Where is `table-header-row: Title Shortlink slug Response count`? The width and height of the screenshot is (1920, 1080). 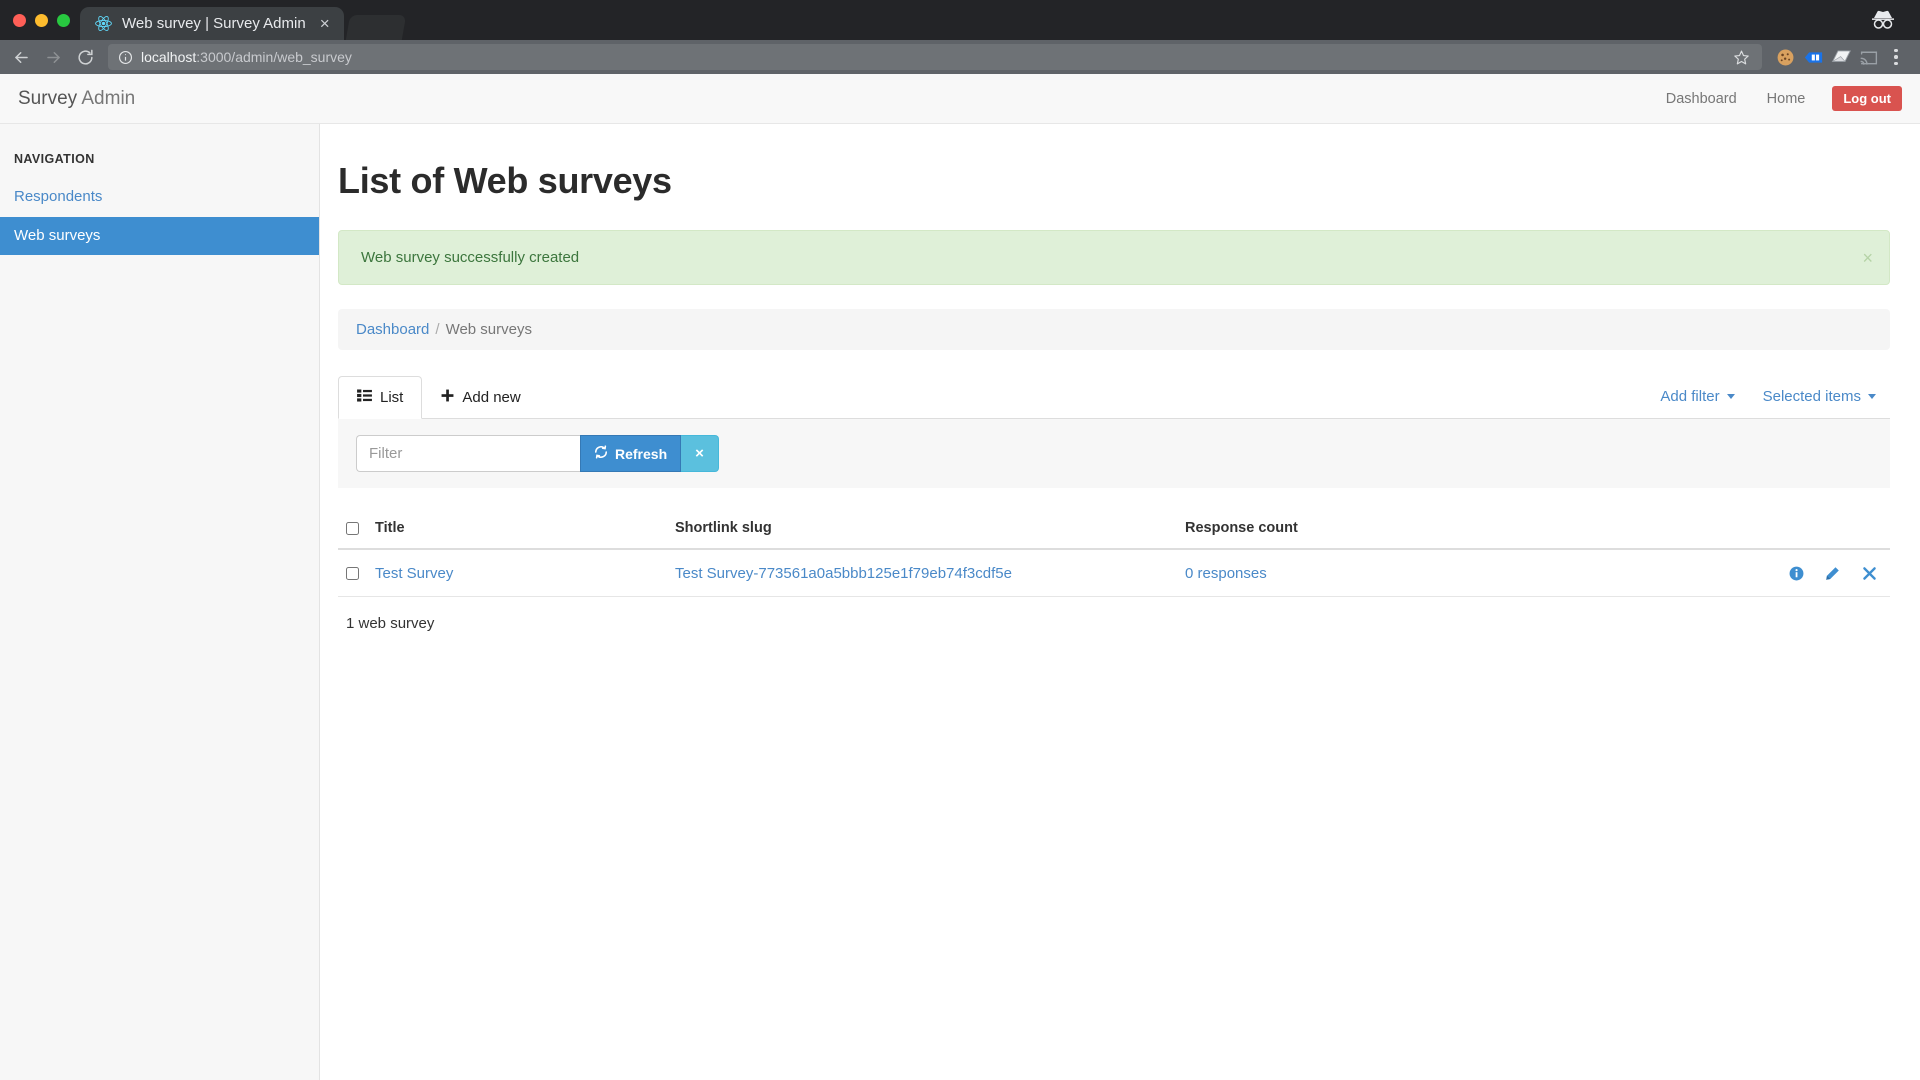 table-header-row: Title Shortlink slug Response count is located at coordinates (1114, 530).